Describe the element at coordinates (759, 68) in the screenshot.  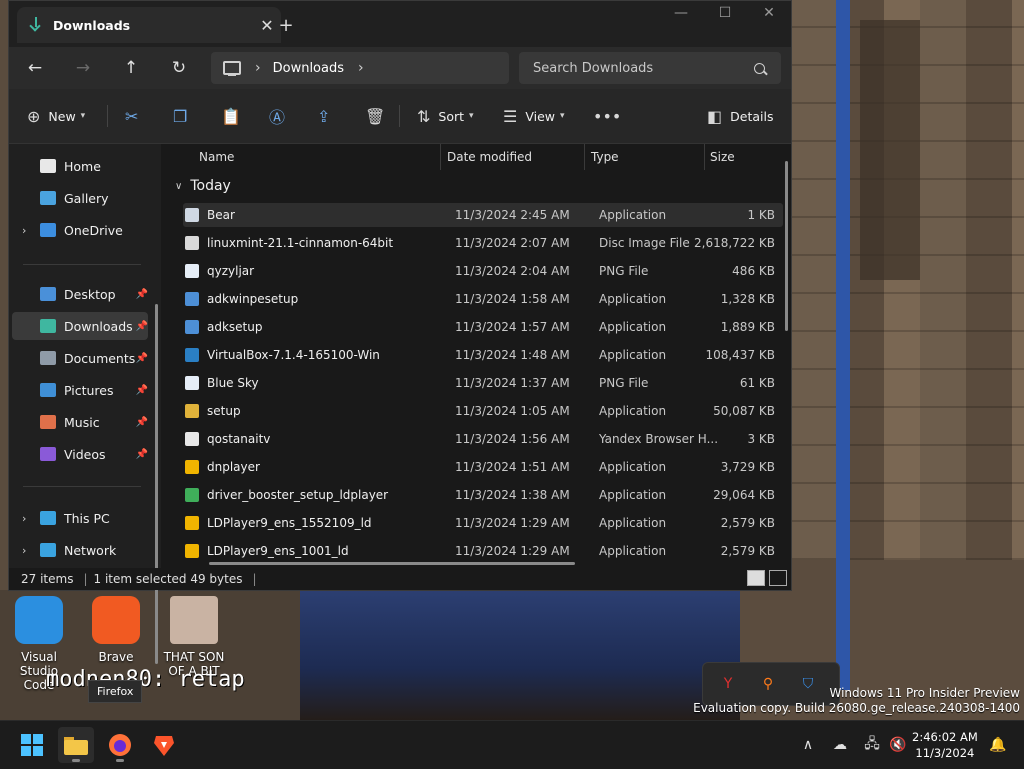
I see `search-icon` at that location.